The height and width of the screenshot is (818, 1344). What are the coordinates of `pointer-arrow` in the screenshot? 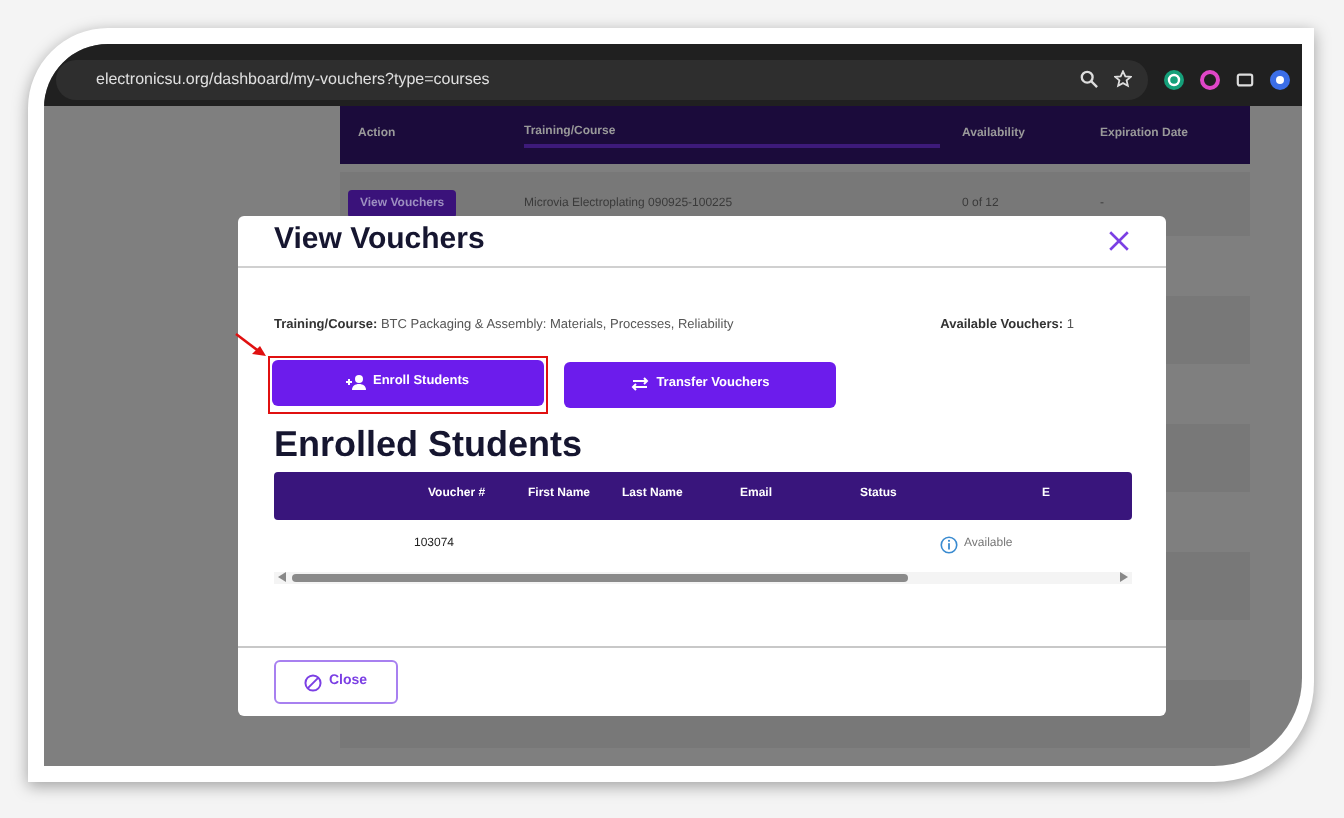 It's located at (251, 344).